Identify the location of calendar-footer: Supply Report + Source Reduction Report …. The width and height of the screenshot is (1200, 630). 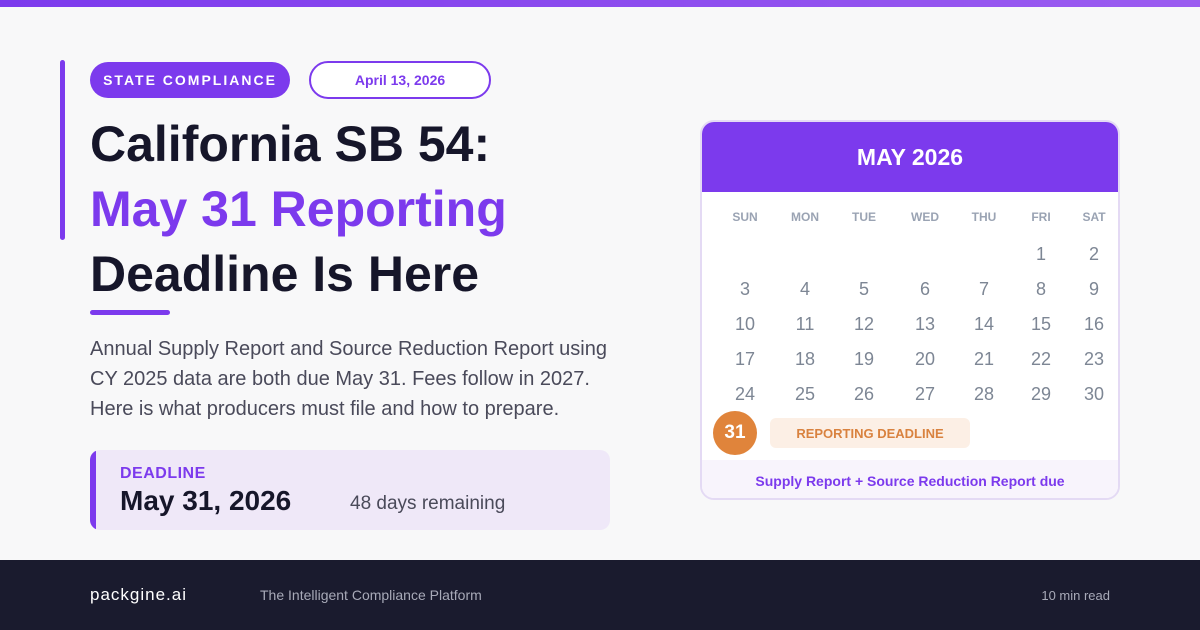
(910, 479).